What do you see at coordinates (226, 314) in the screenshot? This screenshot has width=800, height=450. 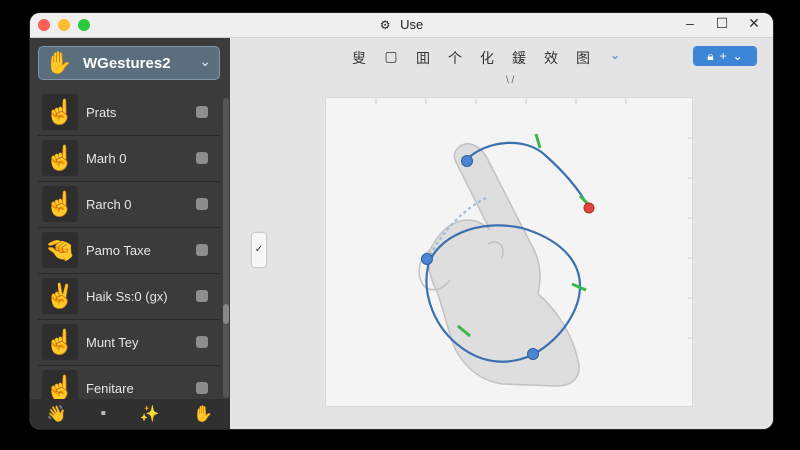 I see `scrollbar-thumb` at bounding box center [226, 314].